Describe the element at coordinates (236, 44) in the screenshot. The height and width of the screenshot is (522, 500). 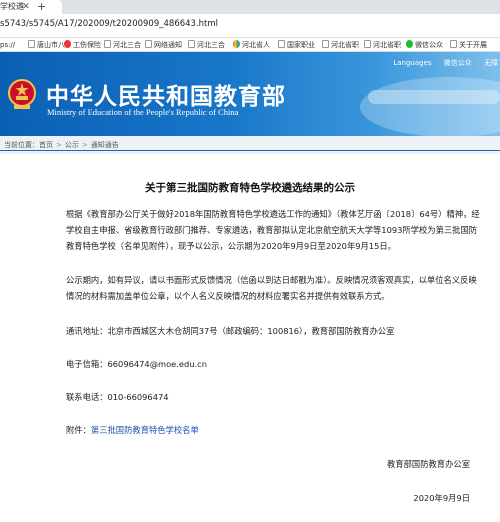
I see `colorful-icon` at that location.